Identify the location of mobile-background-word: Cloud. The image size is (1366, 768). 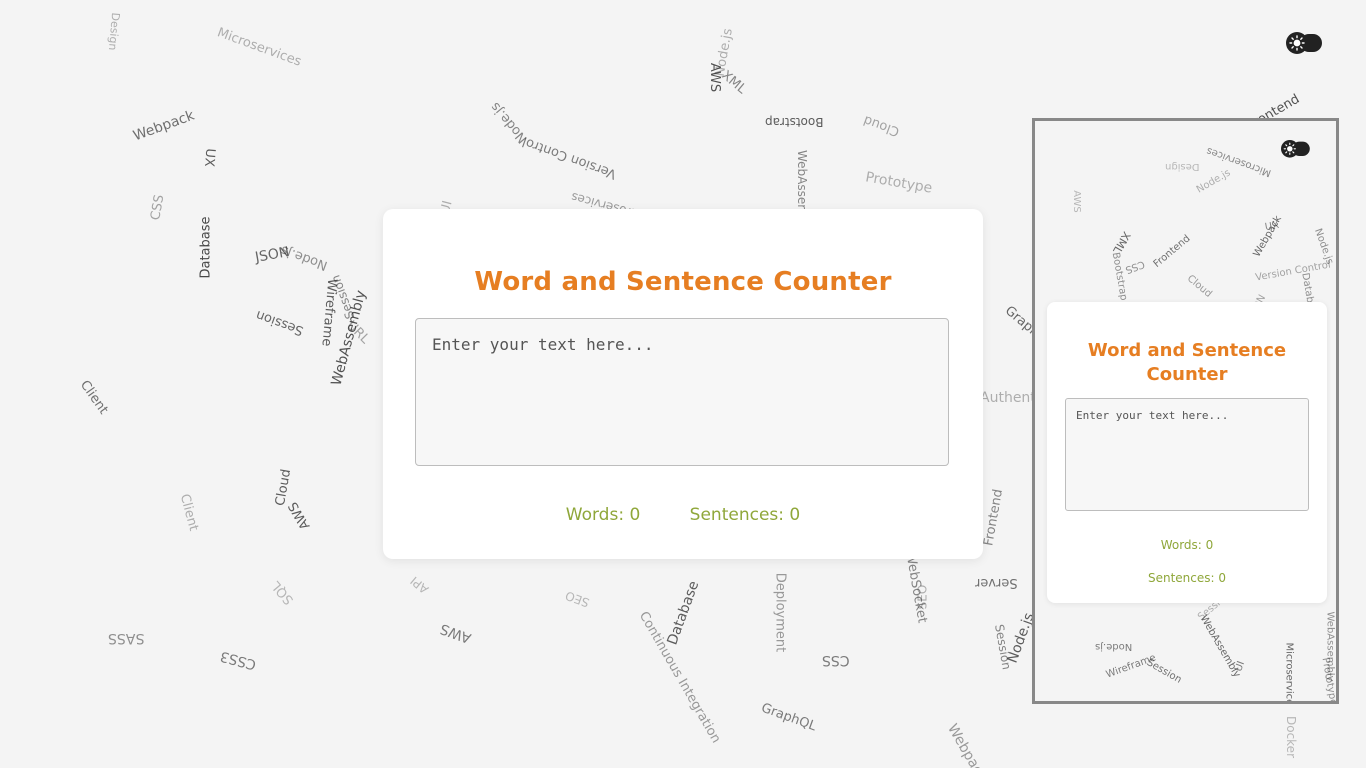
(1199, 286).